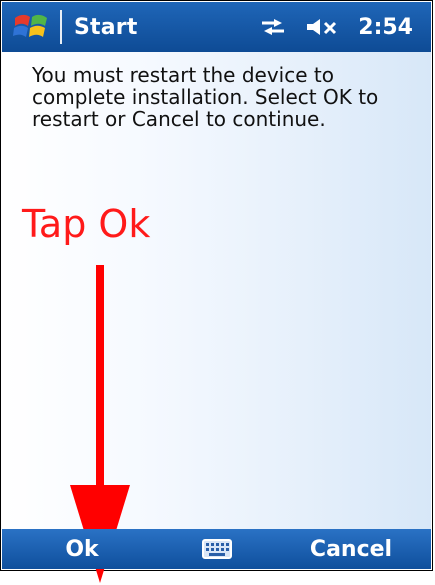 This screenshot has width=435, height=585. I want to click on cancel-softkey-button: Cancel, so click(351, 549).